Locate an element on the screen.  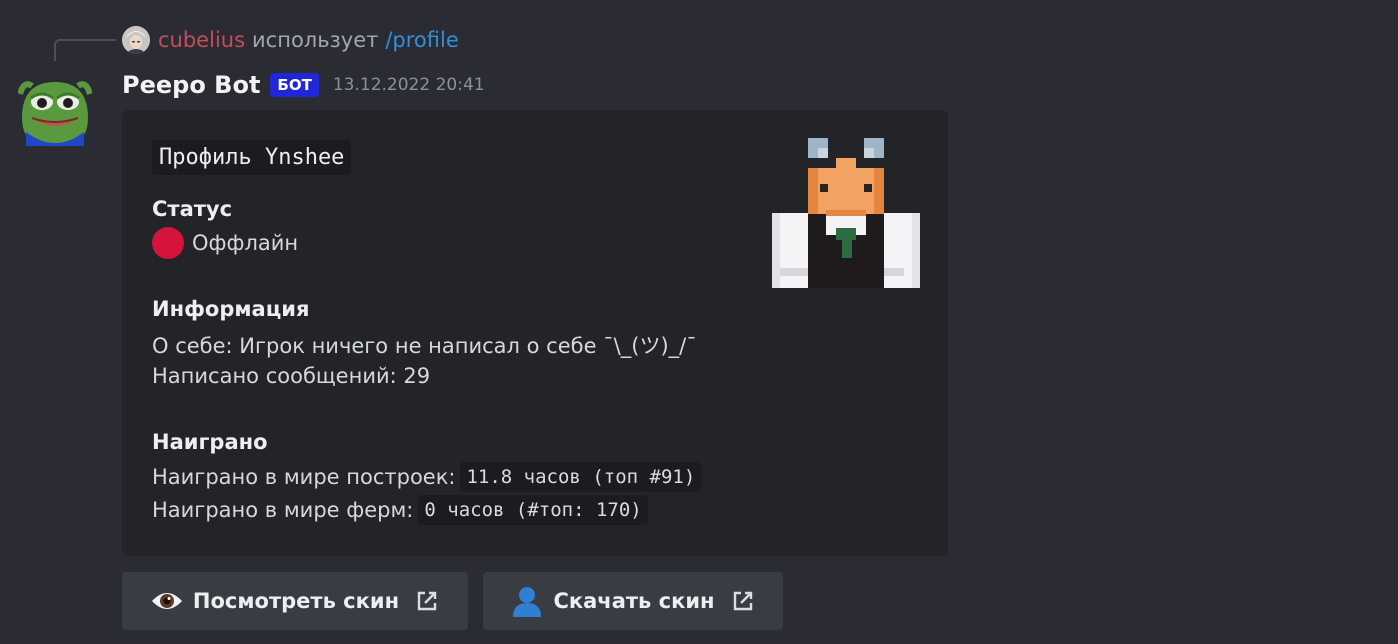
embed-title: Профиль Ynshee is located at coordinates (252, 157).